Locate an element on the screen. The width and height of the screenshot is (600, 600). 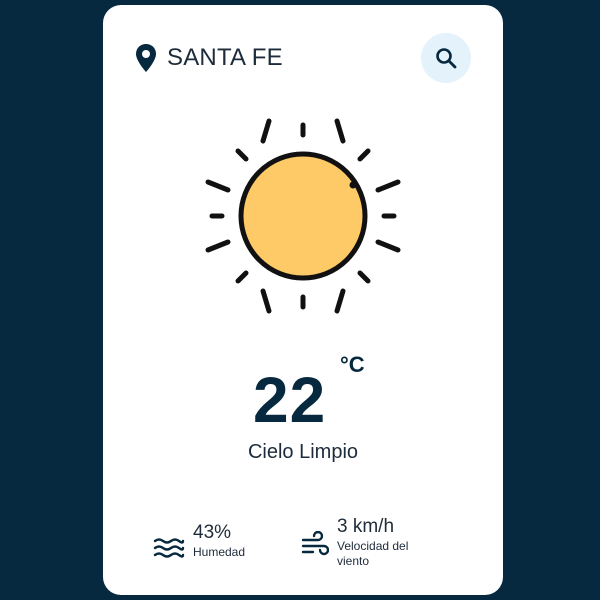
humidity-value: 43% is located at coordinates (212, 532).